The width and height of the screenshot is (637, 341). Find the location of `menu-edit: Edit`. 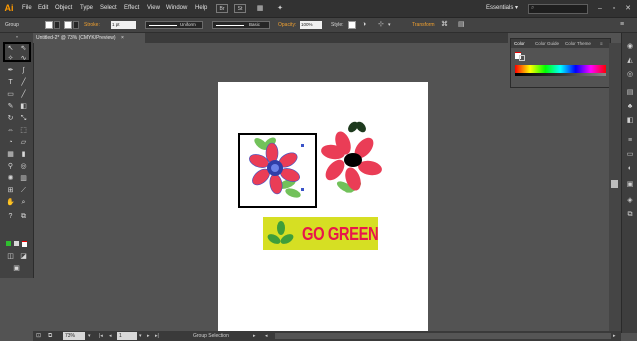

menu-edit: Edit is located at coordinates (43, 8).